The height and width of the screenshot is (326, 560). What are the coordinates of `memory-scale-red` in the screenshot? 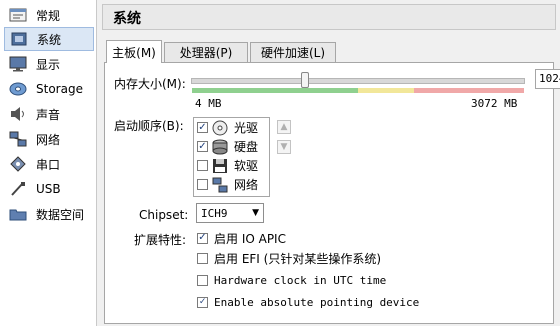 It's located at (469, 90).